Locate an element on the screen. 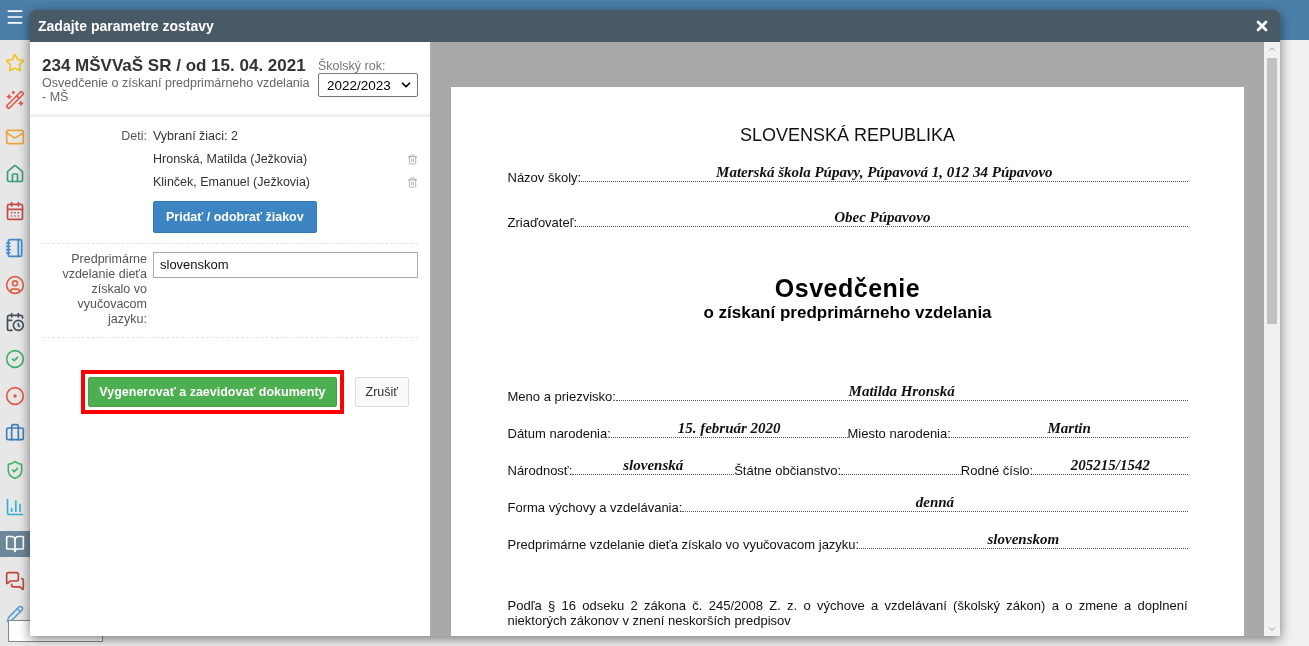 The width and height of the screenshot is (1309, 646). scroll-down-icon is located at coordinates (1272, 629).